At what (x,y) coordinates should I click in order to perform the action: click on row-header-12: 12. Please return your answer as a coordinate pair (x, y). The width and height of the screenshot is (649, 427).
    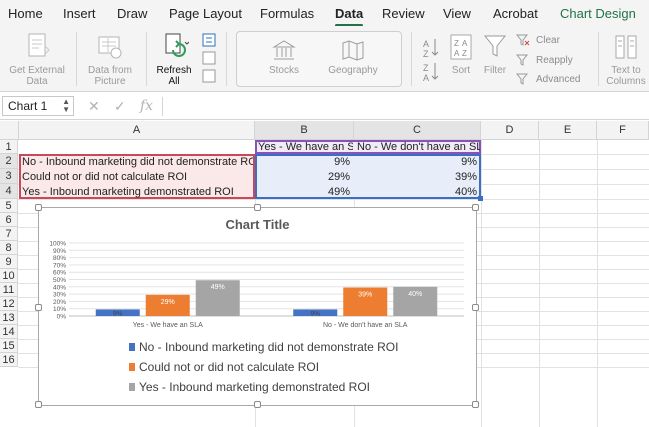
    Looking at the image, I should click on (9, 304).